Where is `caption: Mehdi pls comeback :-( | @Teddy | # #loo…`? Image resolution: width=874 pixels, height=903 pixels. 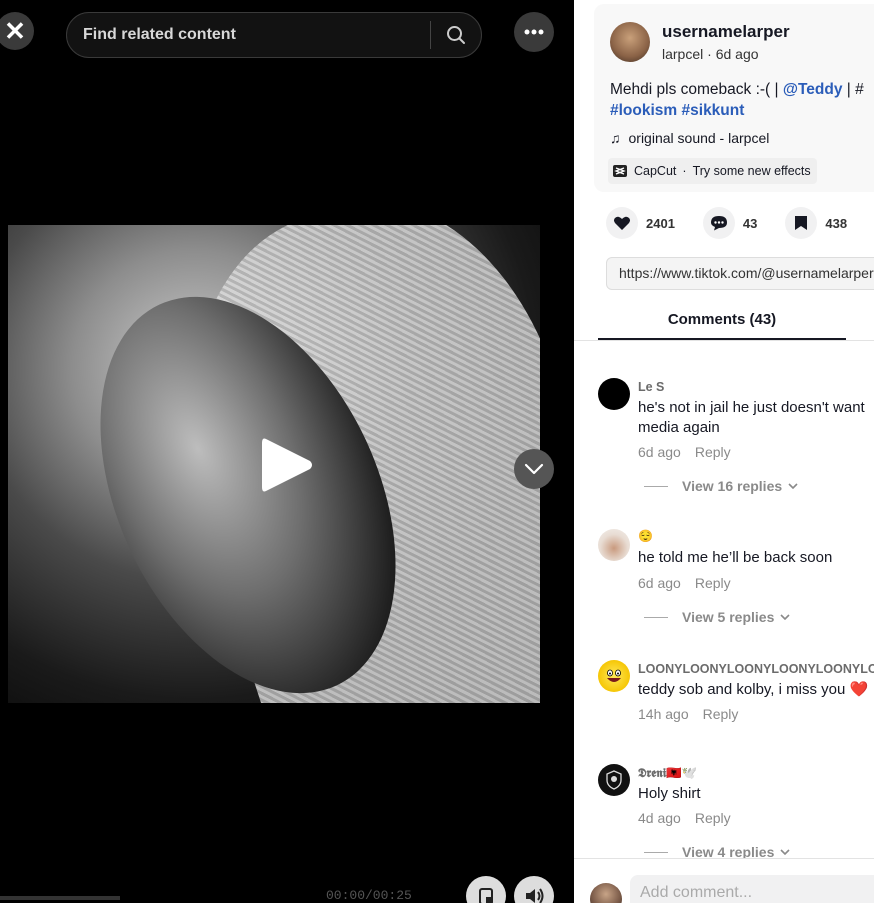
caption: Mehdi pls comeback :-( | @Teddy | # #loo… is located at coordinates (742, 100).